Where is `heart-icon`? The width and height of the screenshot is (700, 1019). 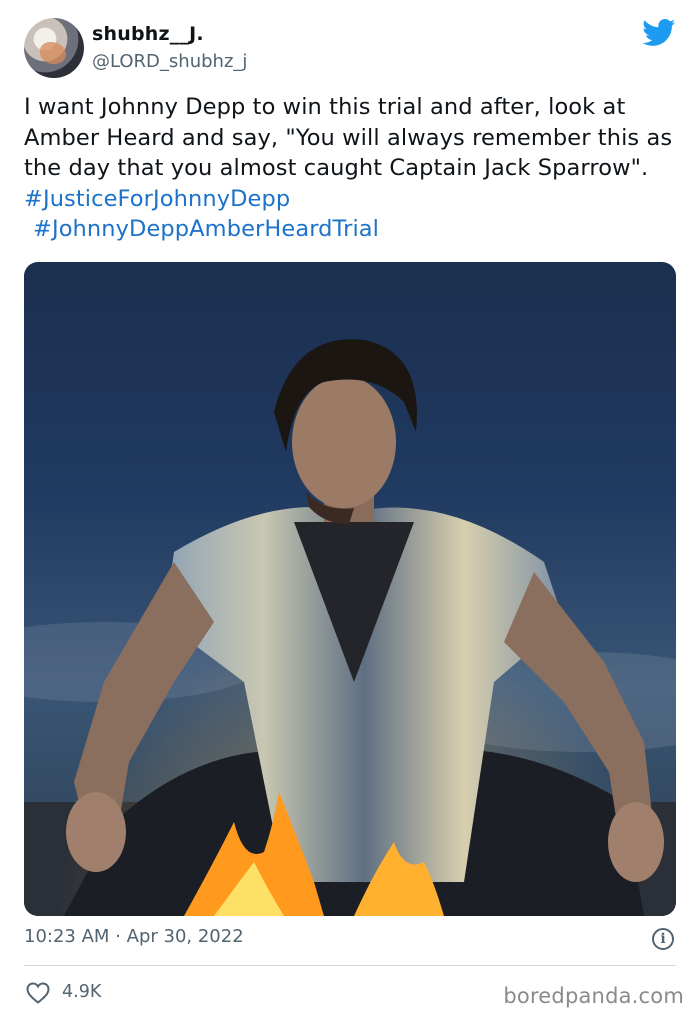 heart-icon is located at coordinates (38, 993).